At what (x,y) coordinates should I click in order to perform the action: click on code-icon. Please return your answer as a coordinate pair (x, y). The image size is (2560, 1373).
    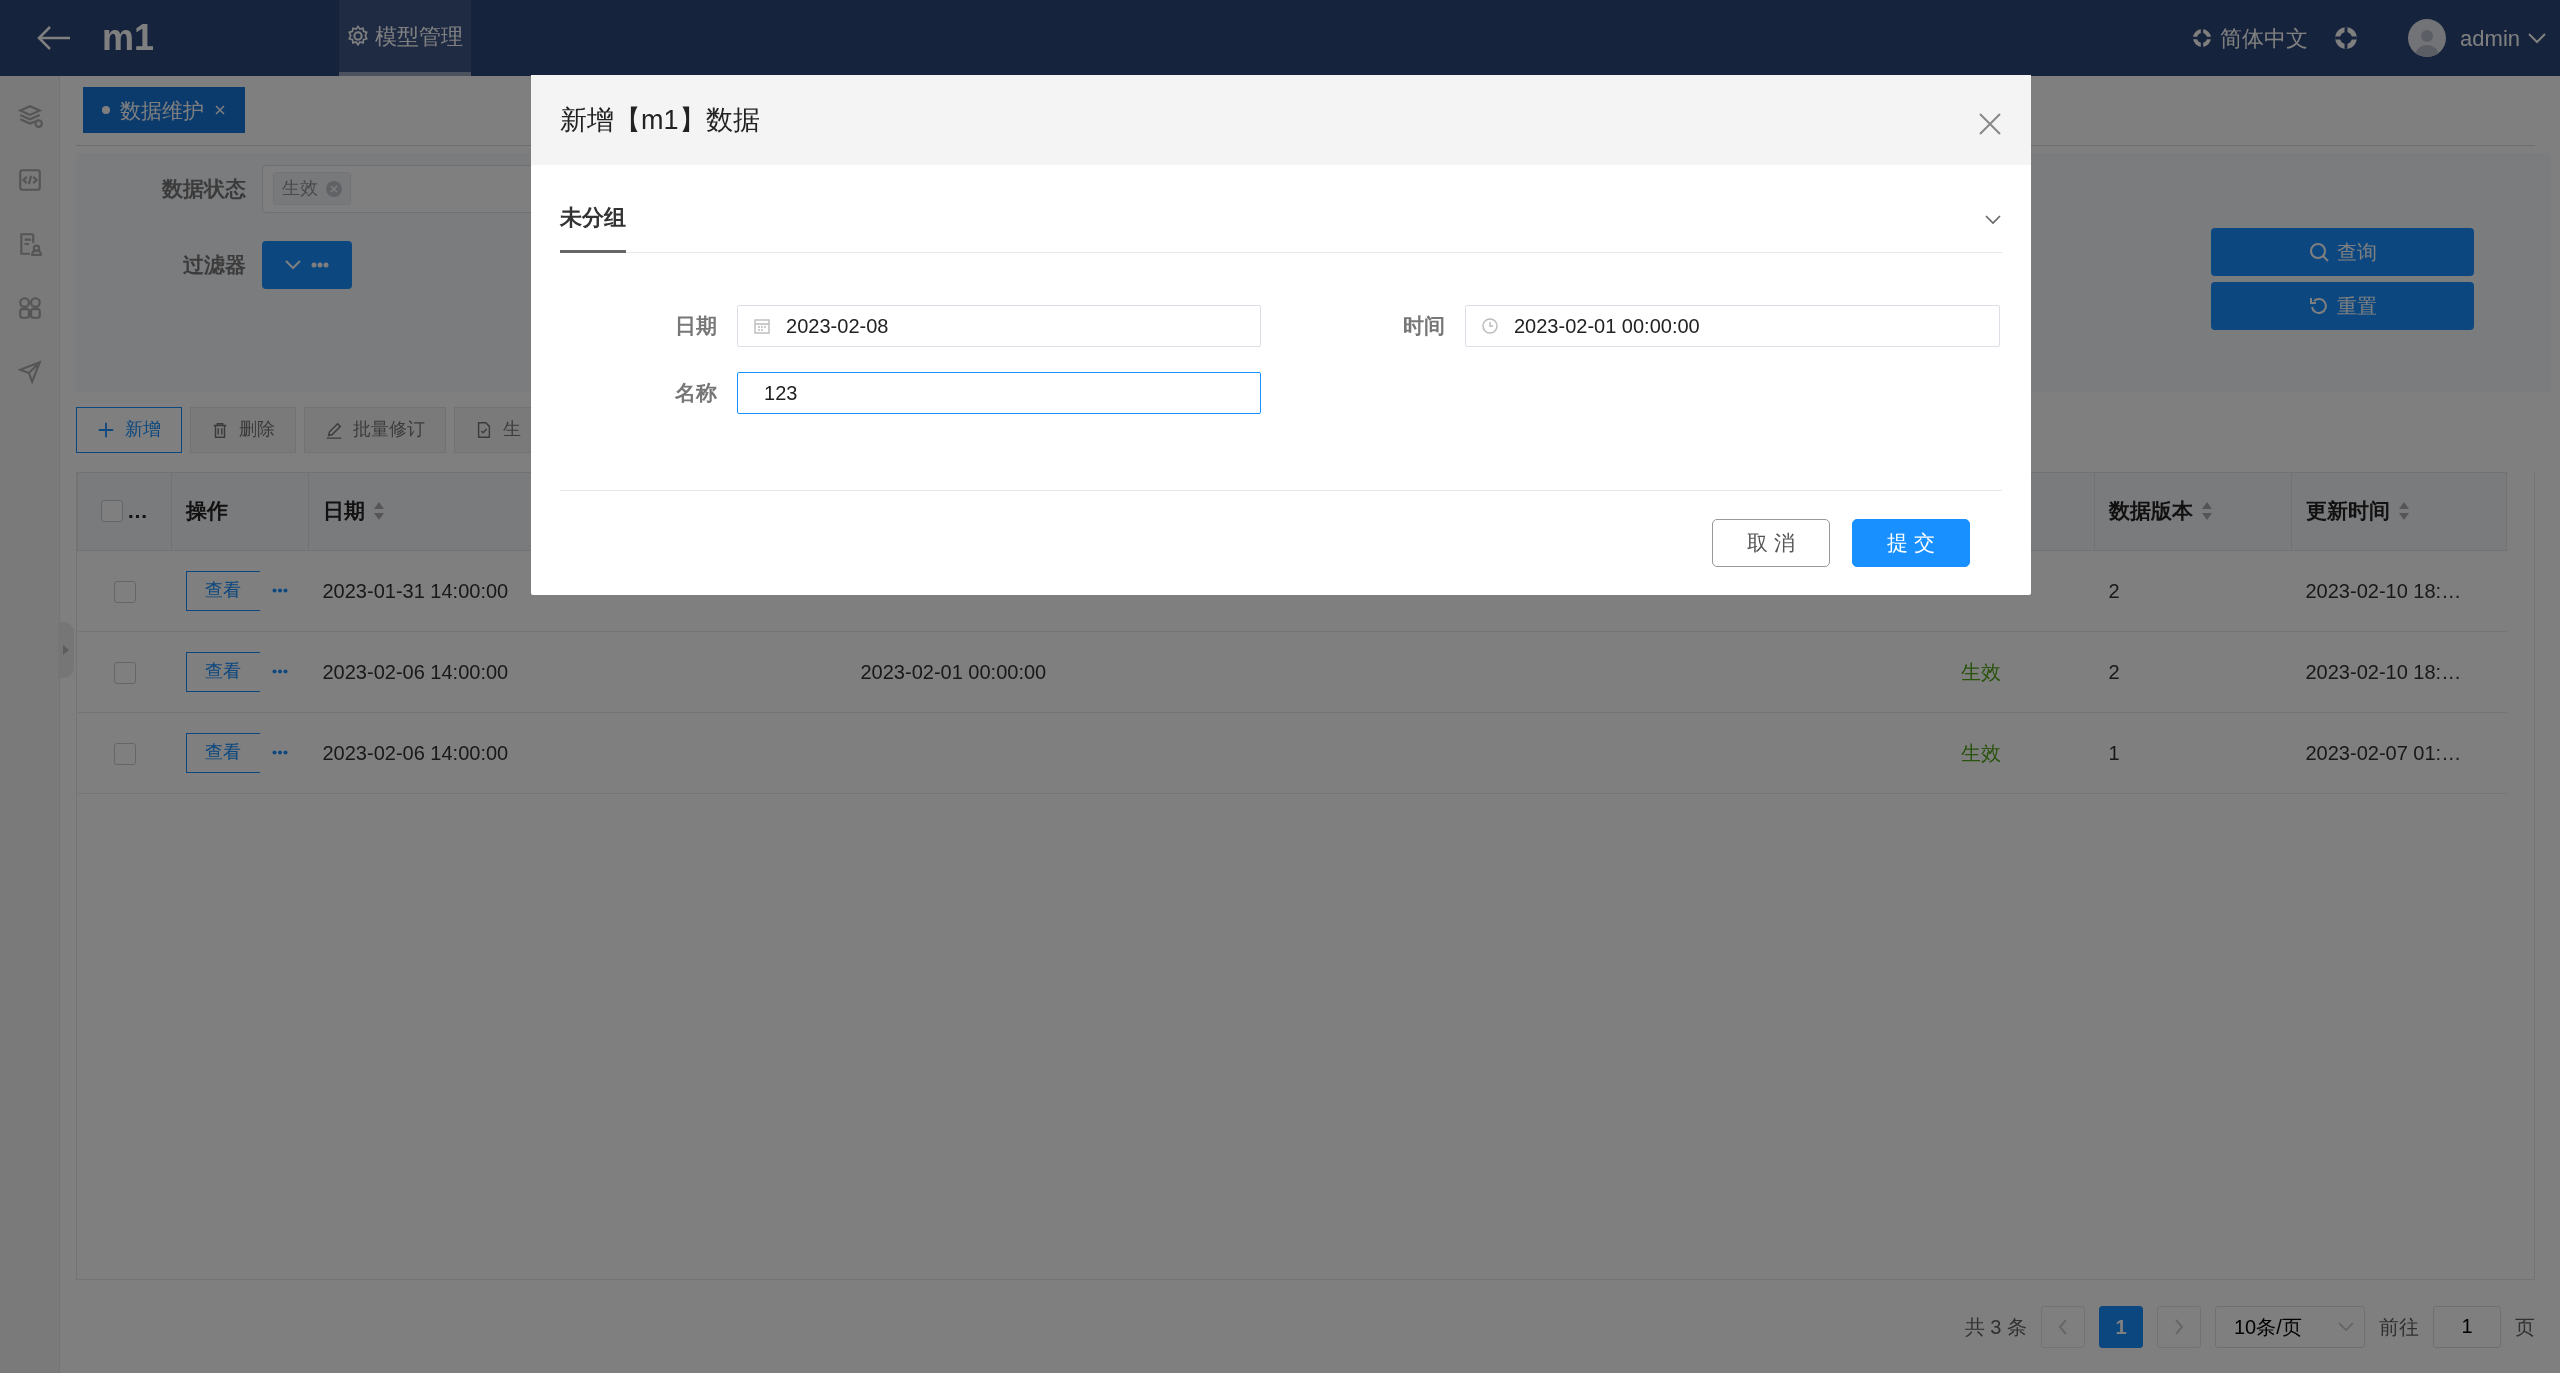
    Looking at the image, I should click on (29, 180).